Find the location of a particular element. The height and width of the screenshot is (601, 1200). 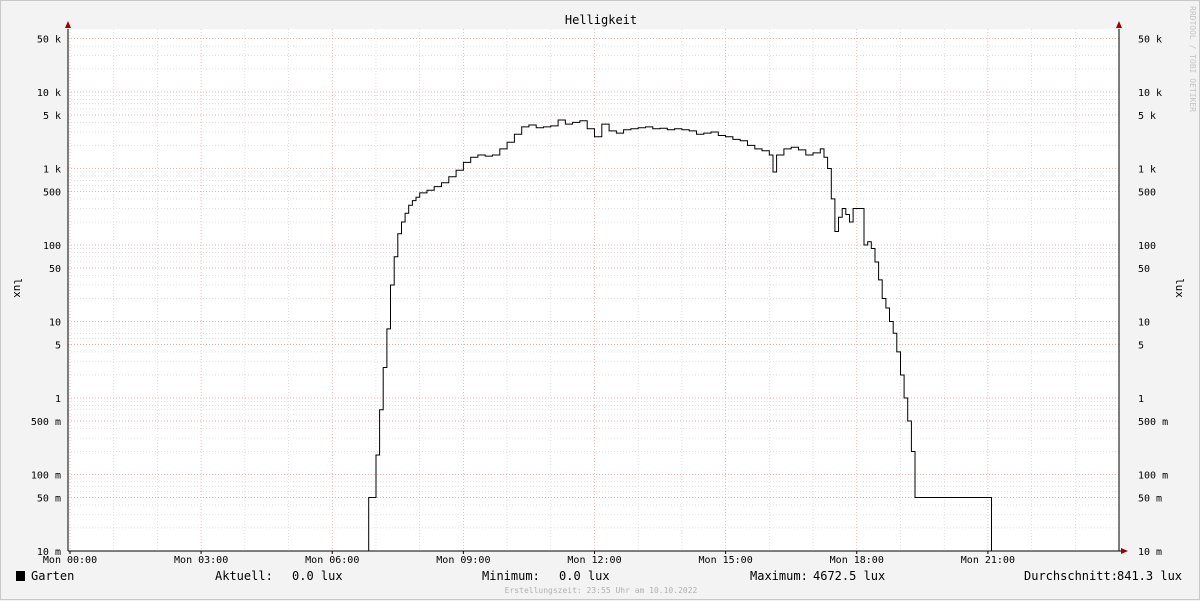

chart-title: Helligkeit is located at coordinates (601, 20).